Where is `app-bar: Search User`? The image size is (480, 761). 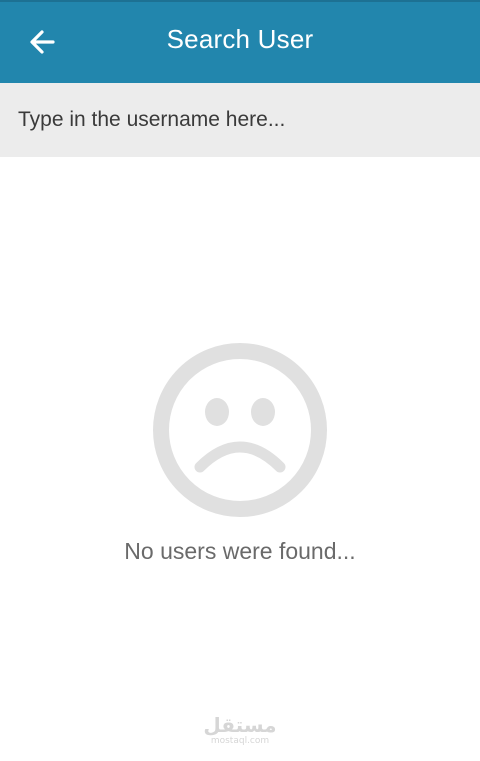 app-bar: Search User is located at coordinates (240, 41).